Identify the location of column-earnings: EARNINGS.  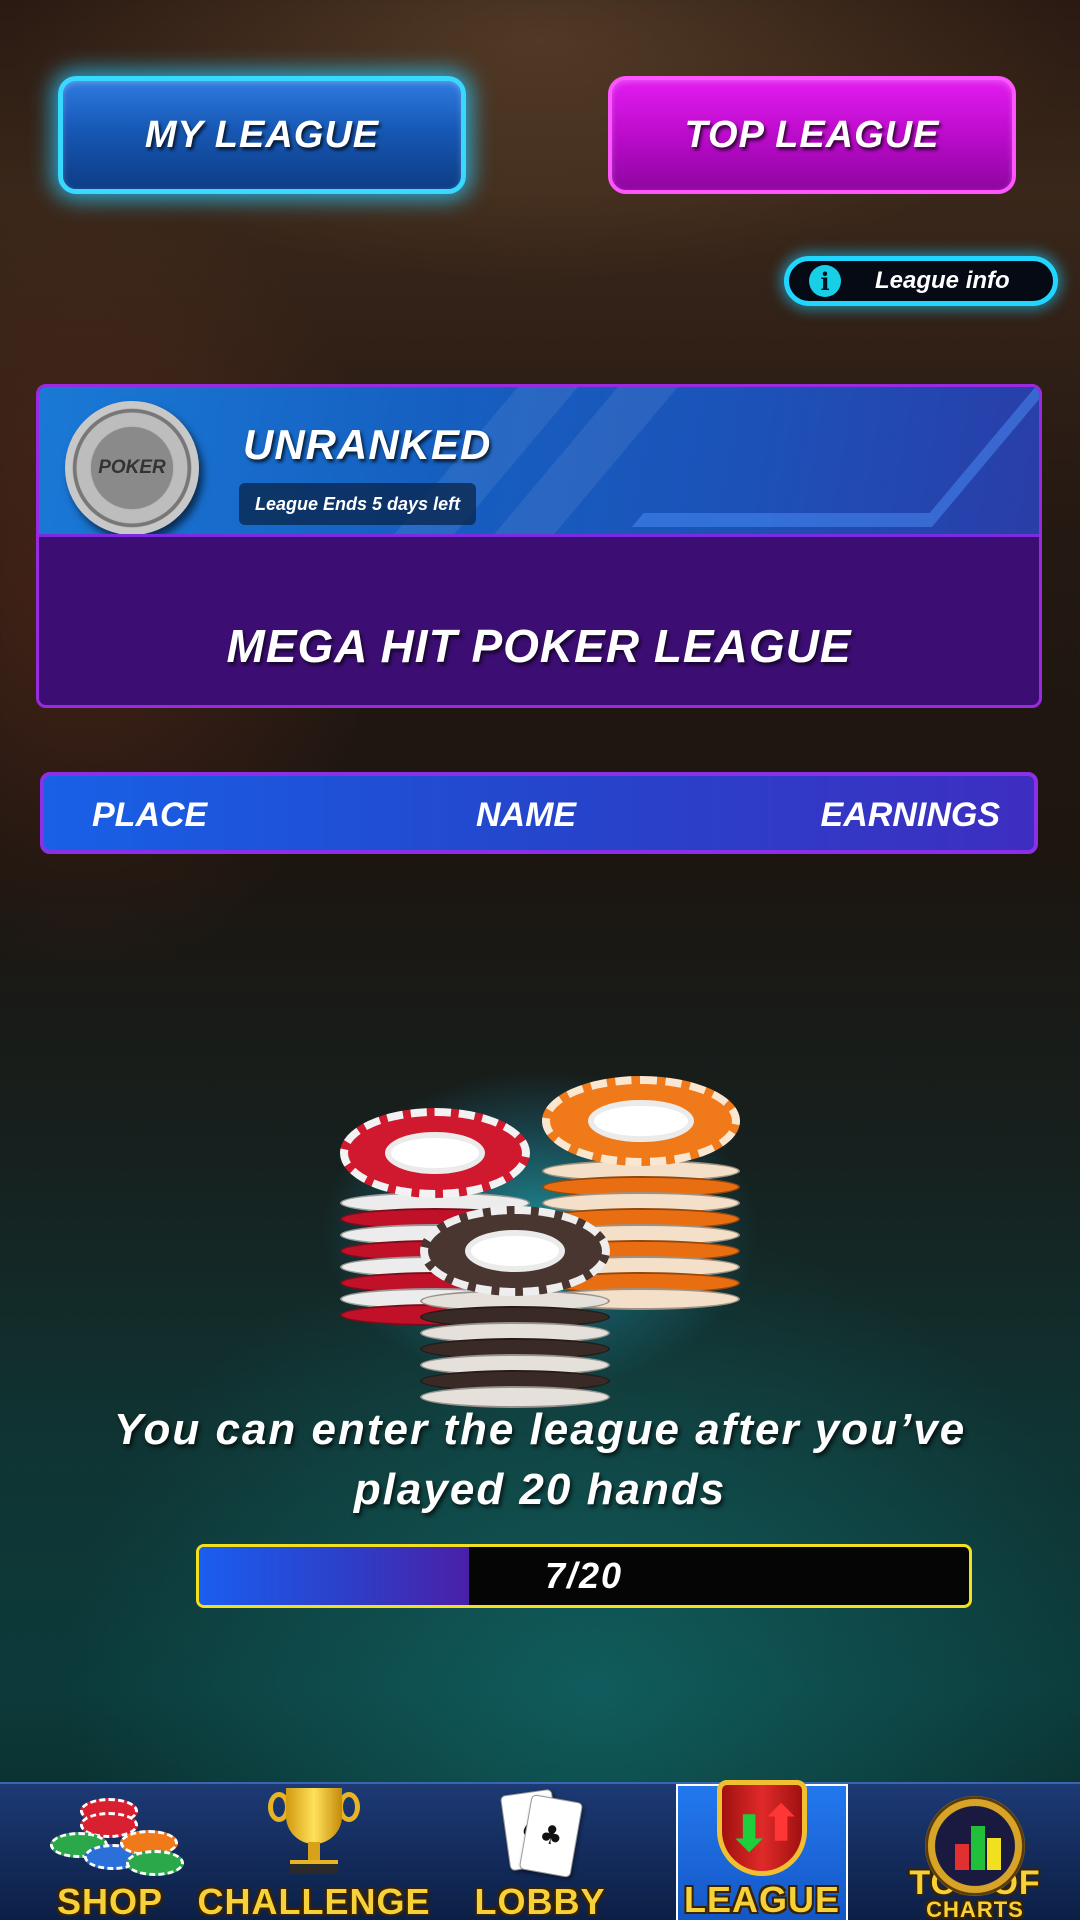
(910, 815).